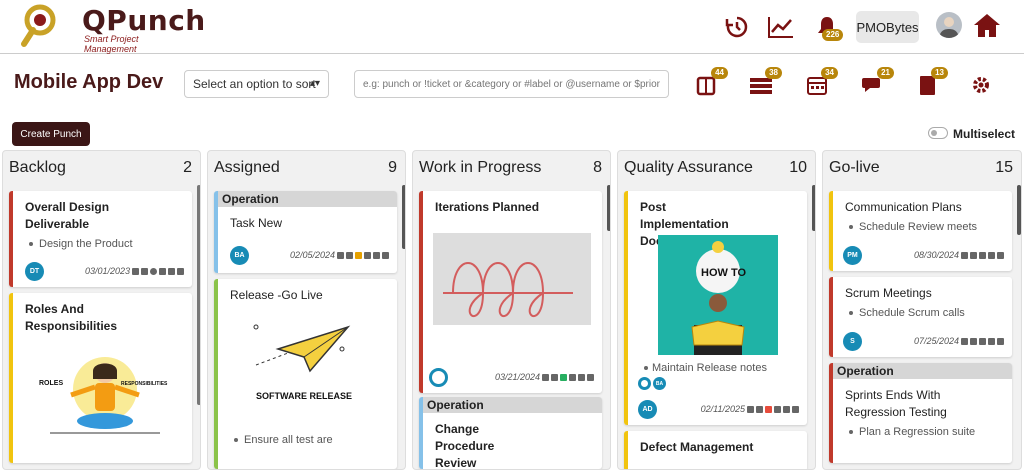 The width and height of the screenshot is (1024, 470). Describe the element at coordinates (438, 377) in the screenshot. I see `assignee-avatar` at that location.